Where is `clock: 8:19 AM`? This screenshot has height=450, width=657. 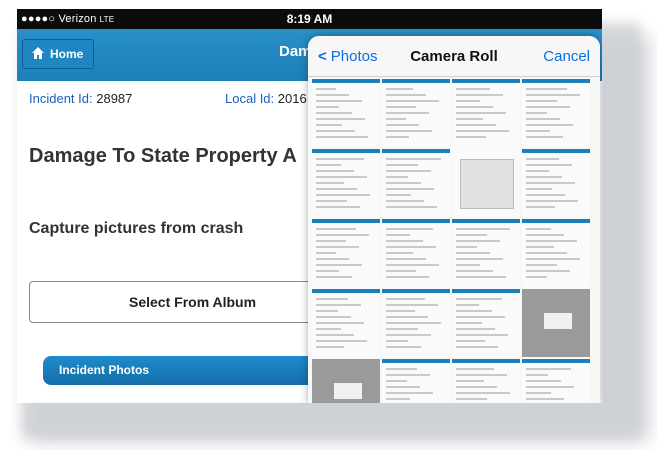 clock: 8:19 AM is located at coordinates (309, 19).